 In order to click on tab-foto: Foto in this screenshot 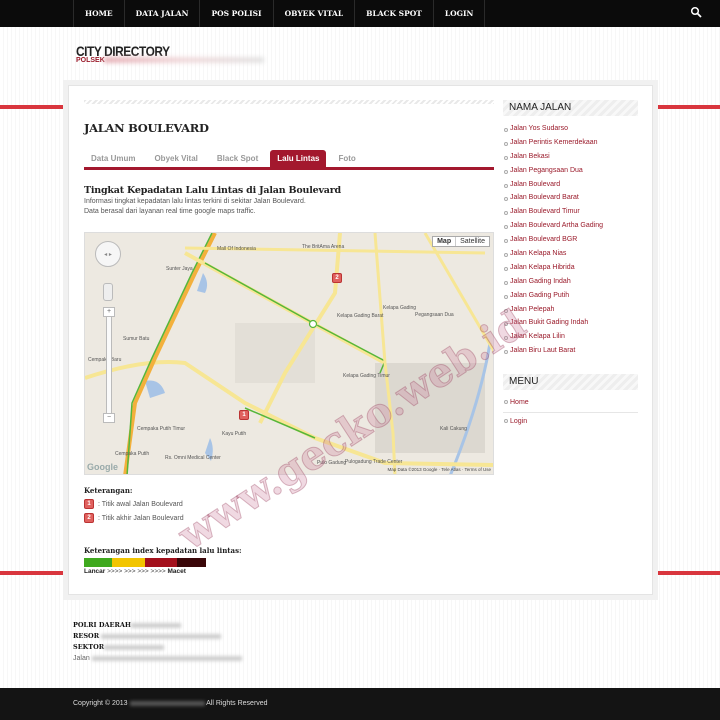, I will do `click(346, 158)`.